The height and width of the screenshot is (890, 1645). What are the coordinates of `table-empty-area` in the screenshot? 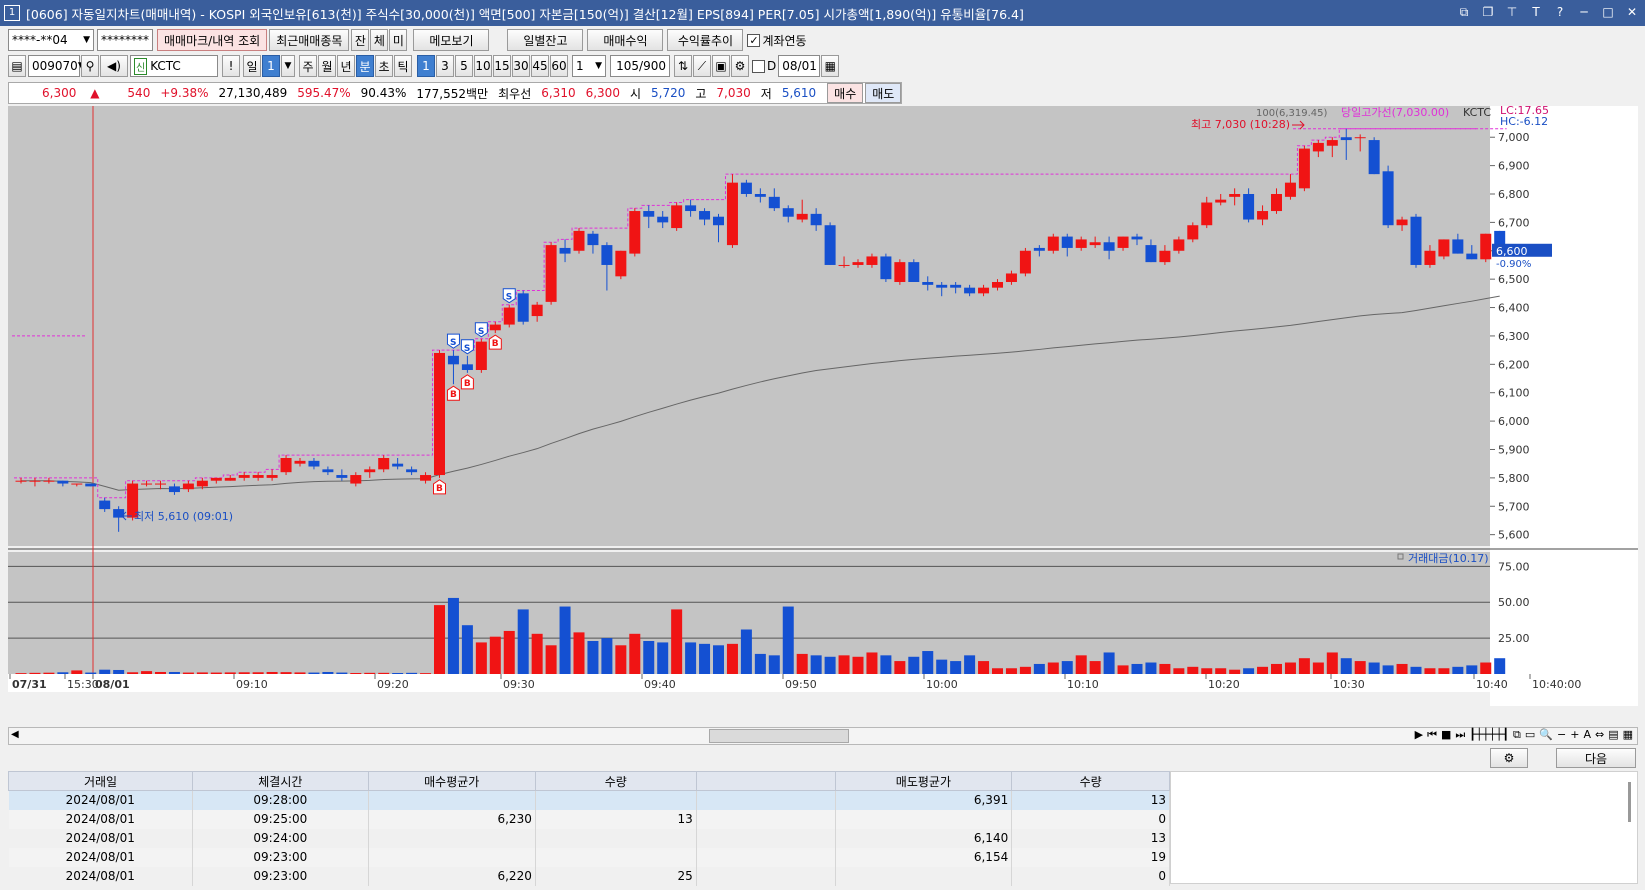 It's located at (1404, 827).